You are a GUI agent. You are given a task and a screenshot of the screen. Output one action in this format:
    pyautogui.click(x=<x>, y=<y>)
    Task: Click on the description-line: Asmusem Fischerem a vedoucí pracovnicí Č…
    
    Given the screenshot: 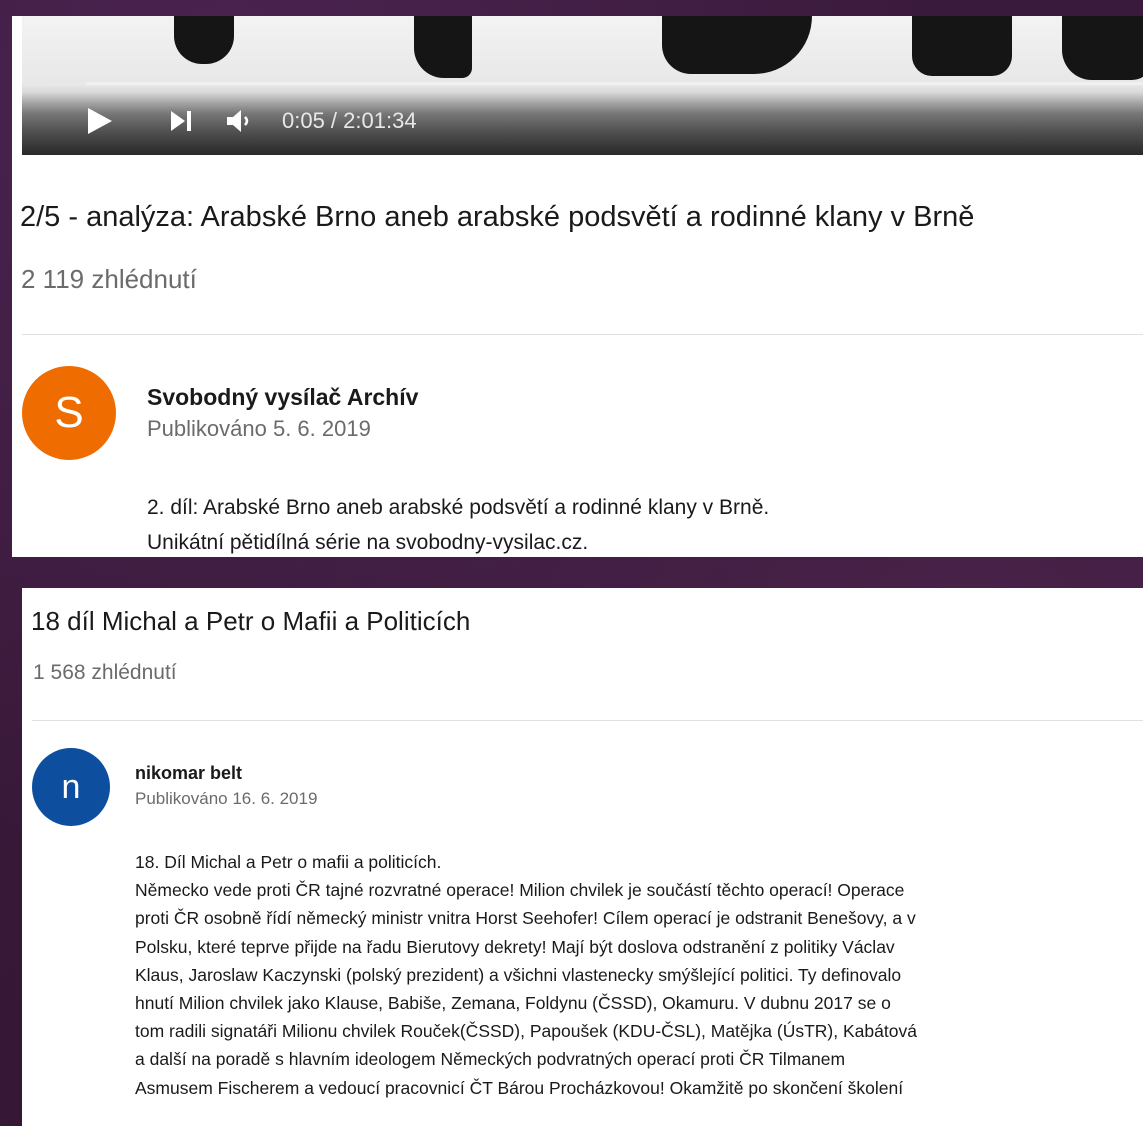 What is the action you would take?
    pyautogui.click(x=519, y=1087)
    